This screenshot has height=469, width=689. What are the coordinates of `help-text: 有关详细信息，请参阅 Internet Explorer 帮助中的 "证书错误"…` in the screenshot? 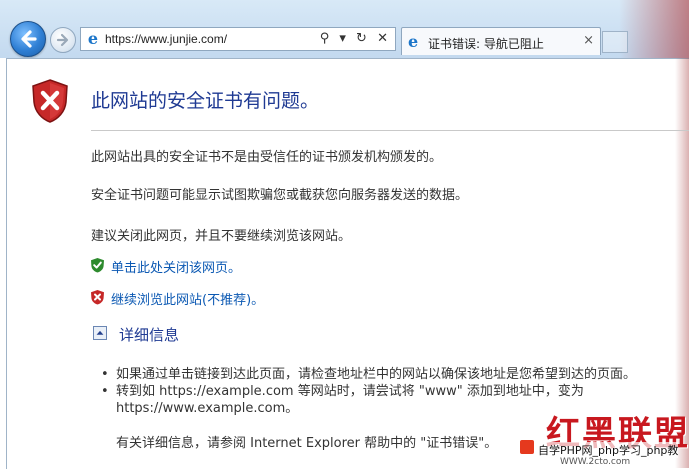 It's located at (307, 443).